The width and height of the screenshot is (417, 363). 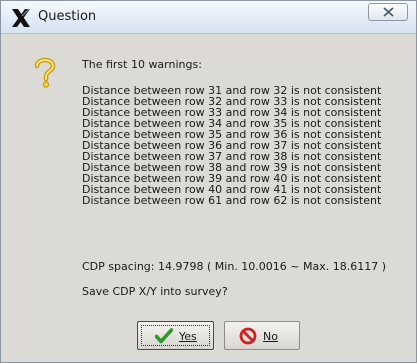 I want to click on check-icon, so click(x=164, y=336).